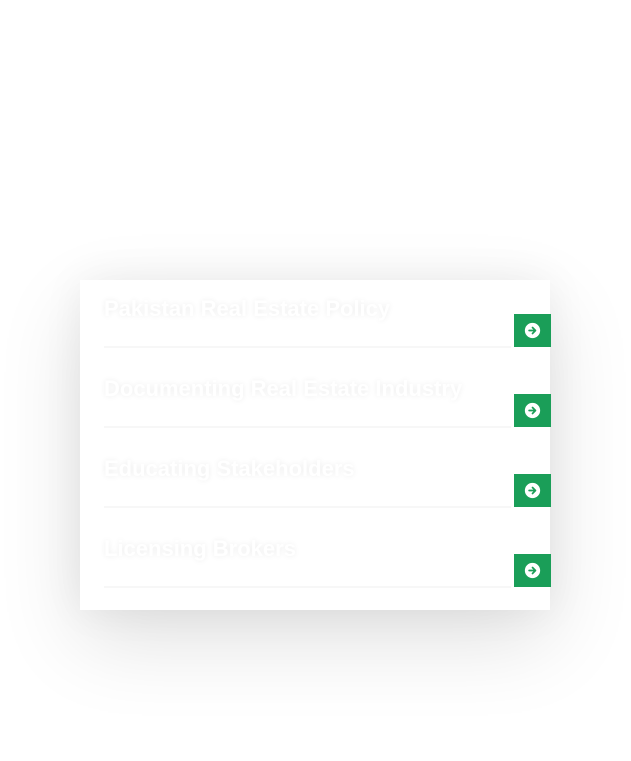 The height and width of the screenshot is (761, 631). I want to click on service-title: Documenting Real Estate Industry, so click(283, 389).